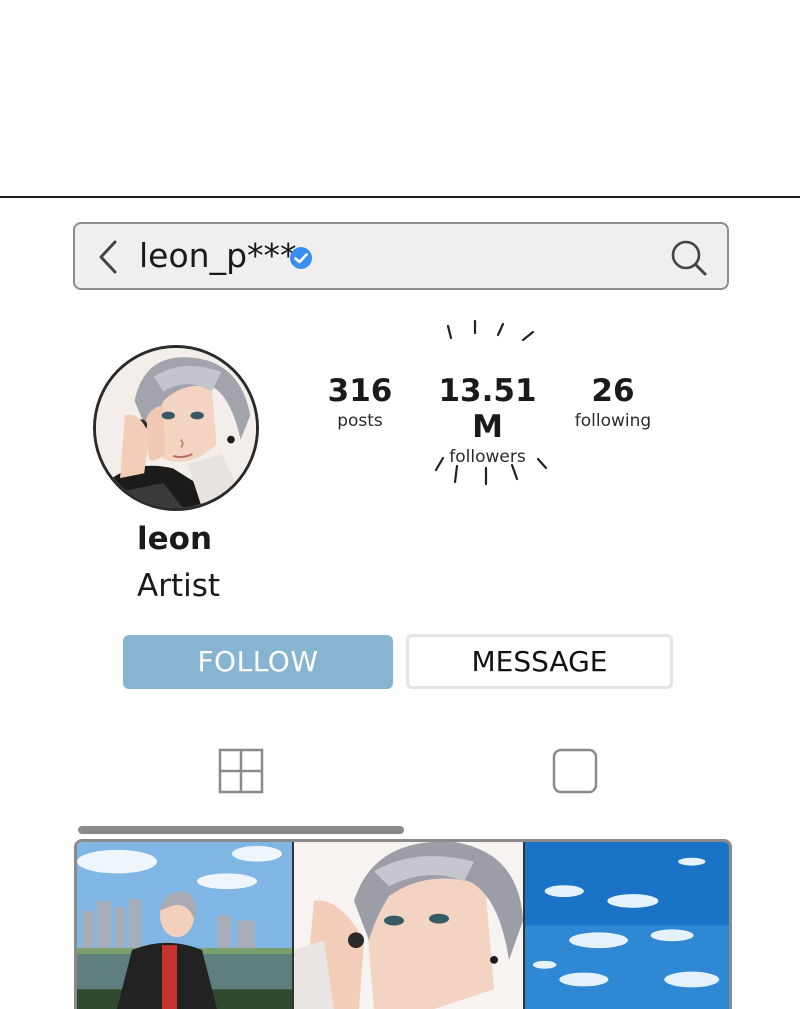 This screenshot has height=1009, width=800. I want to click on following-count: 26, so click(613, 391).